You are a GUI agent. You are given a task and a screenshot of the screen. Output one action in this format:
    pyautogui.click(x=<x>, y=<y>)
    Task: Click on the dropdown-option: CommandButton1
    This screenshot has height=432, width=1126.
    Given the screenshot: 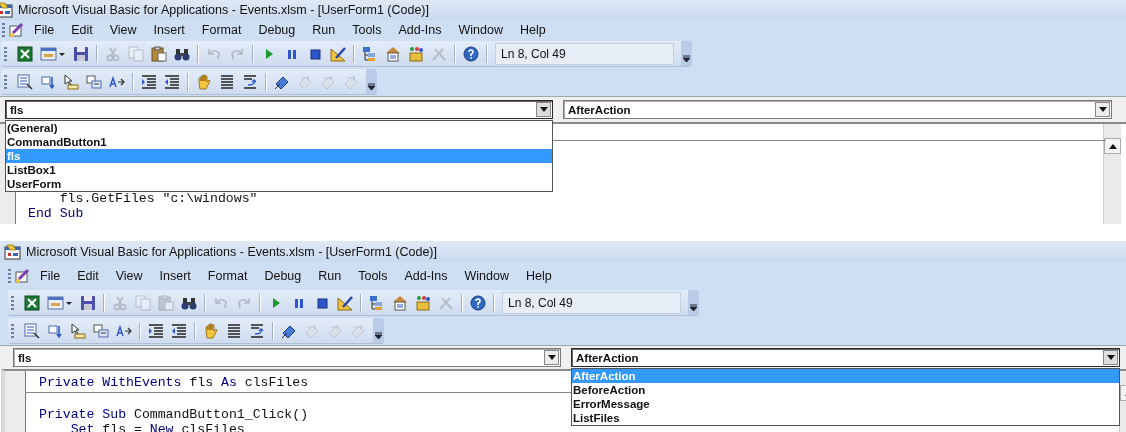 What is the action you would take?
    pyautogui.click(x=279, y=142)
    